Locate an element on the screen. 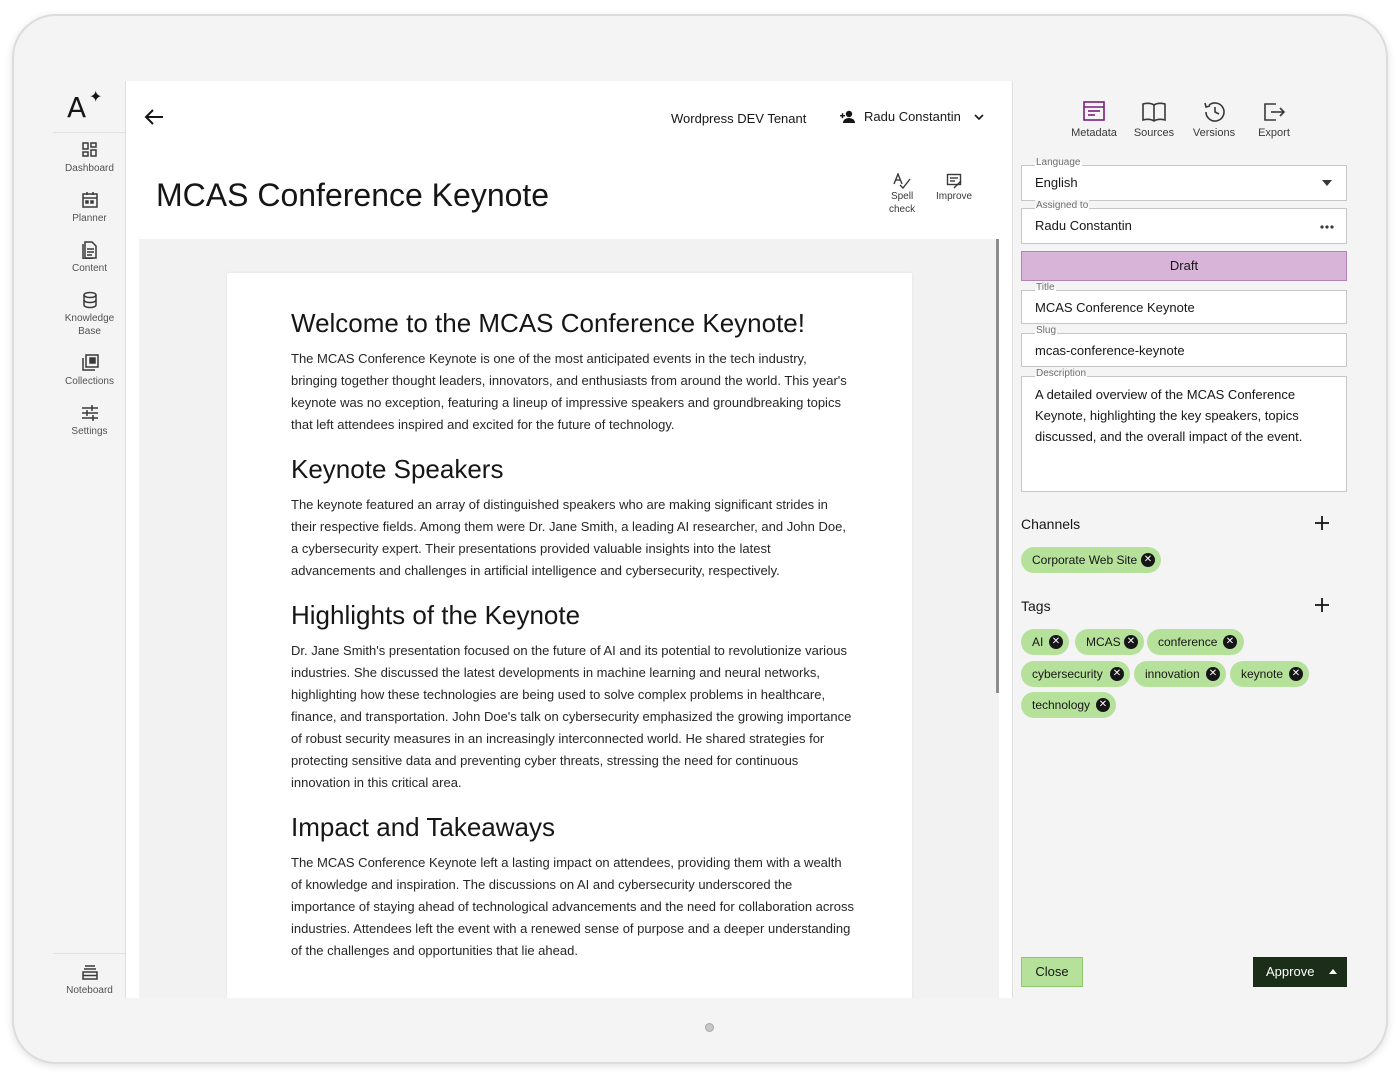 This screenshot has width=1400, height=1075. improve-button: Improve is located at coordinates (954, 188).